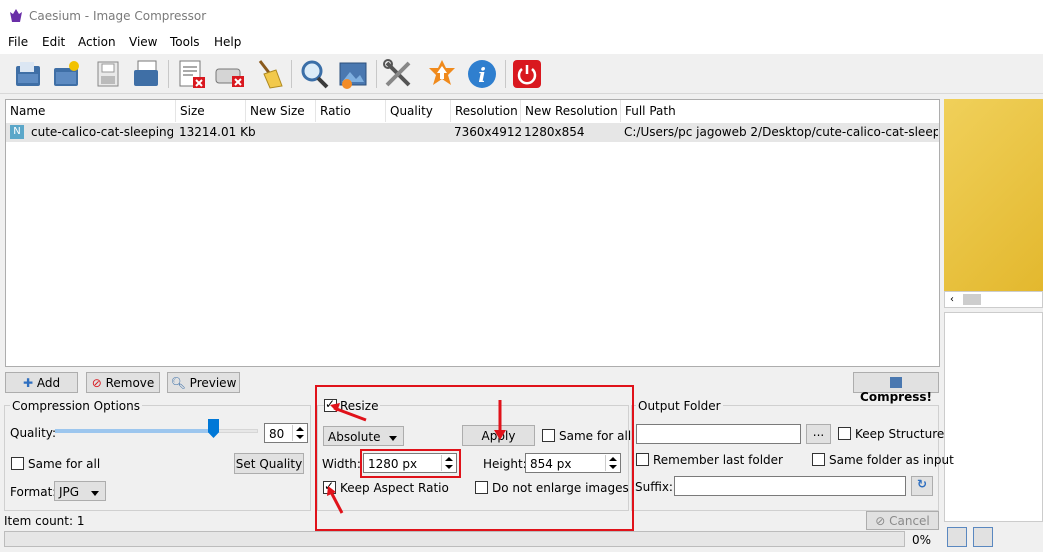 The width and height of the screenshot is (1043, 552). Describe the element at coordinates (350, 414) in the screenshot. I see `arrow-resize-line` at that location.